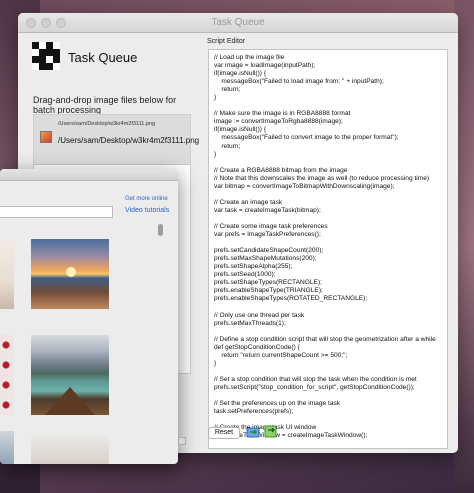 This screenshot has height=493, width=474. I want to click on window-title: Task Queue, so click(238, 22).